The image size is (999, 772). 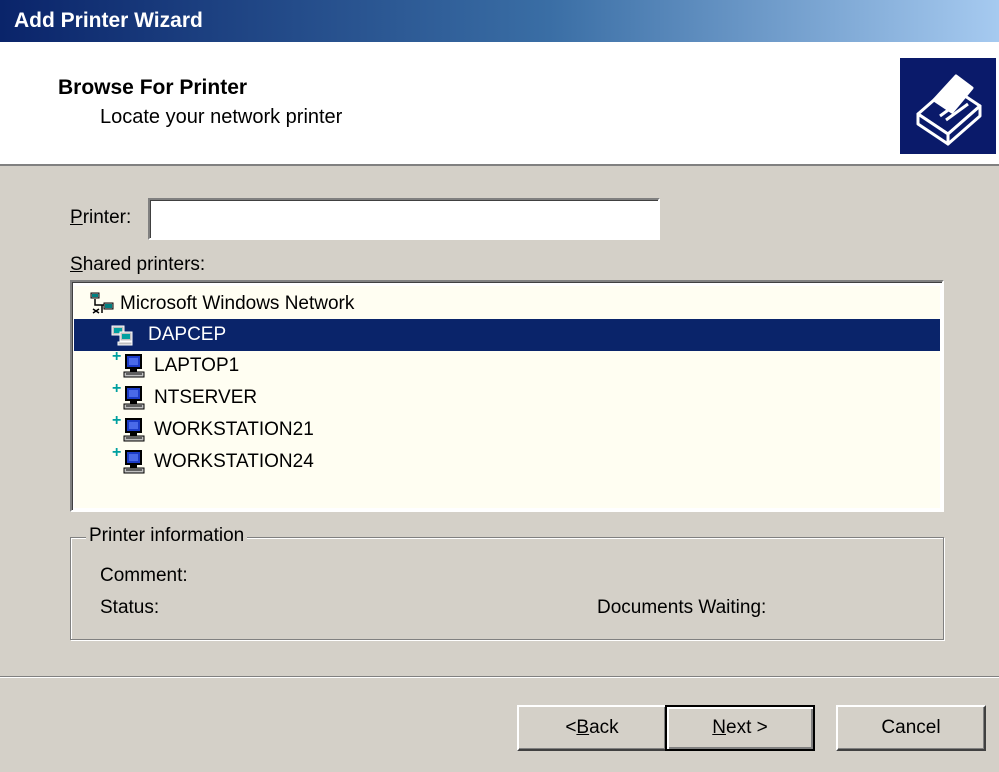 I want to click on status-label: Status:, so click(x=130, y=607).